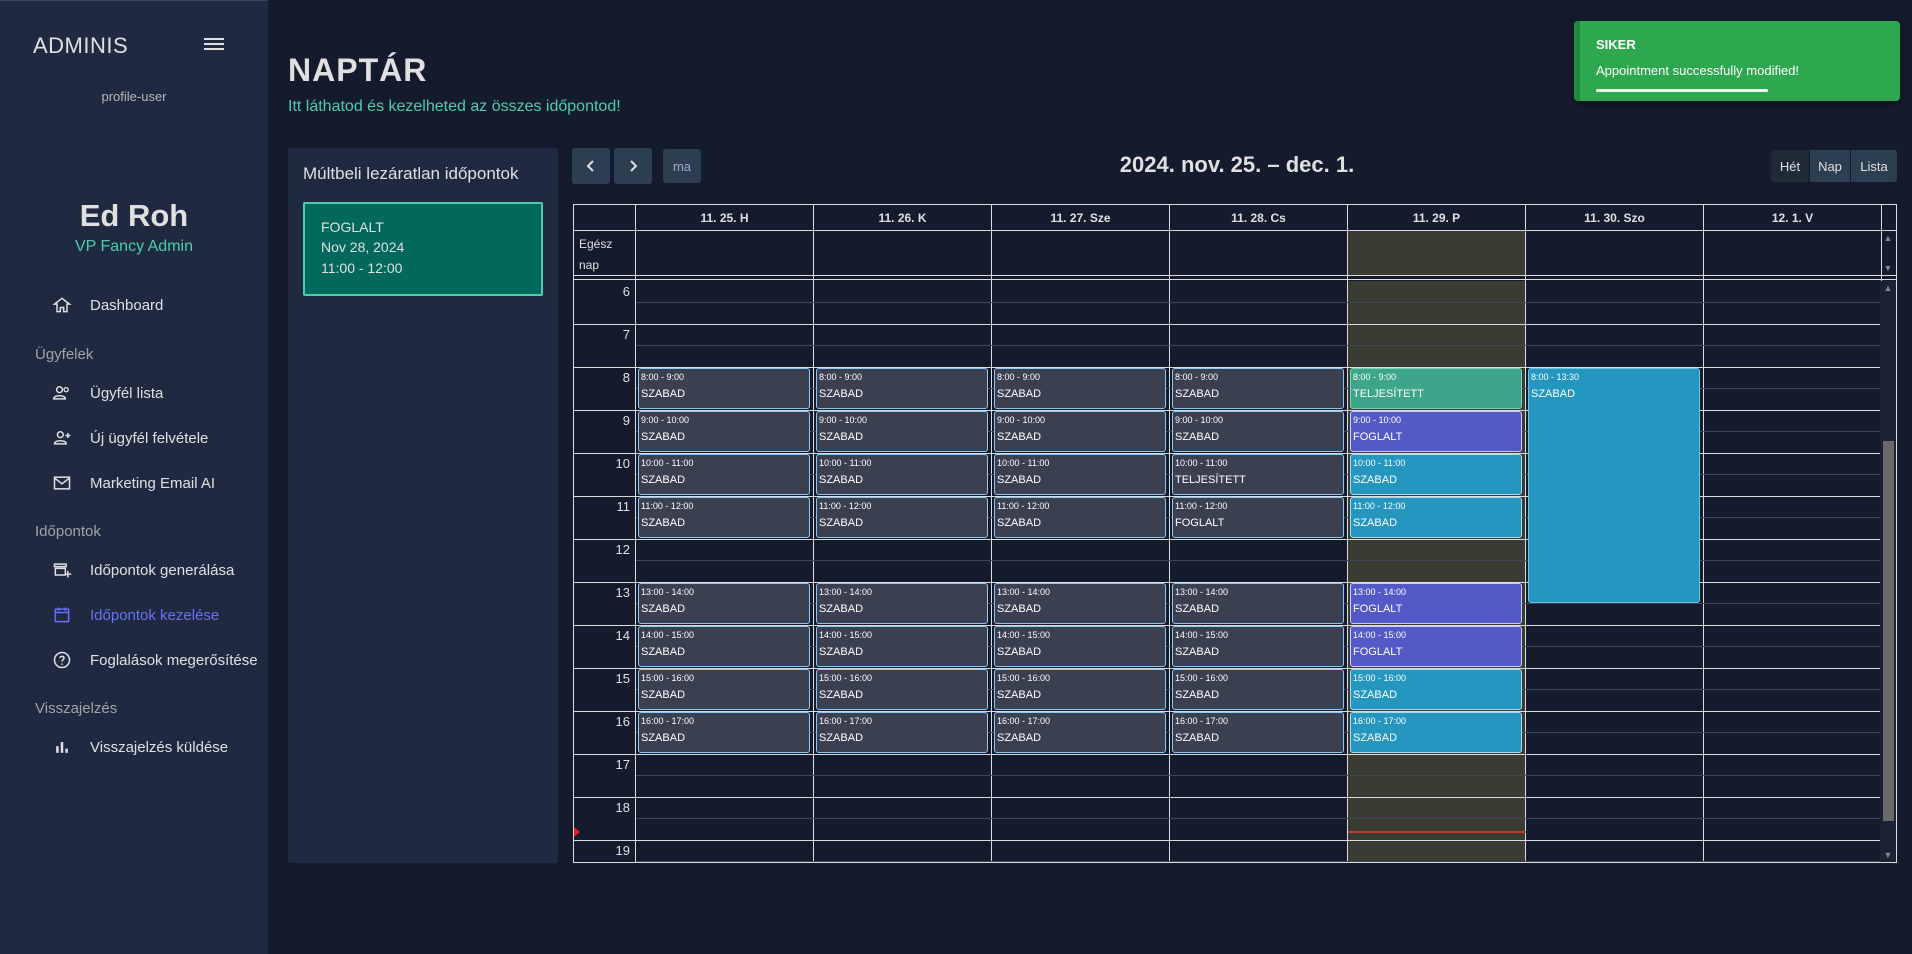 This screenshot has width=1912, height=954. Describe the element at coordinates (1888, 268) in the screenshot. I see `allday-scroll-down-icon: ▼` at that location.